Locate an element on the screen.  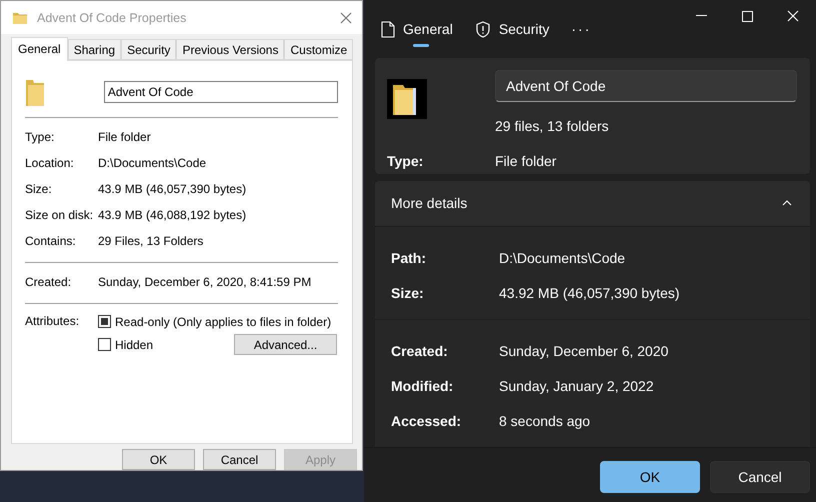
details-header: More details is located at coordinates (592, 203).